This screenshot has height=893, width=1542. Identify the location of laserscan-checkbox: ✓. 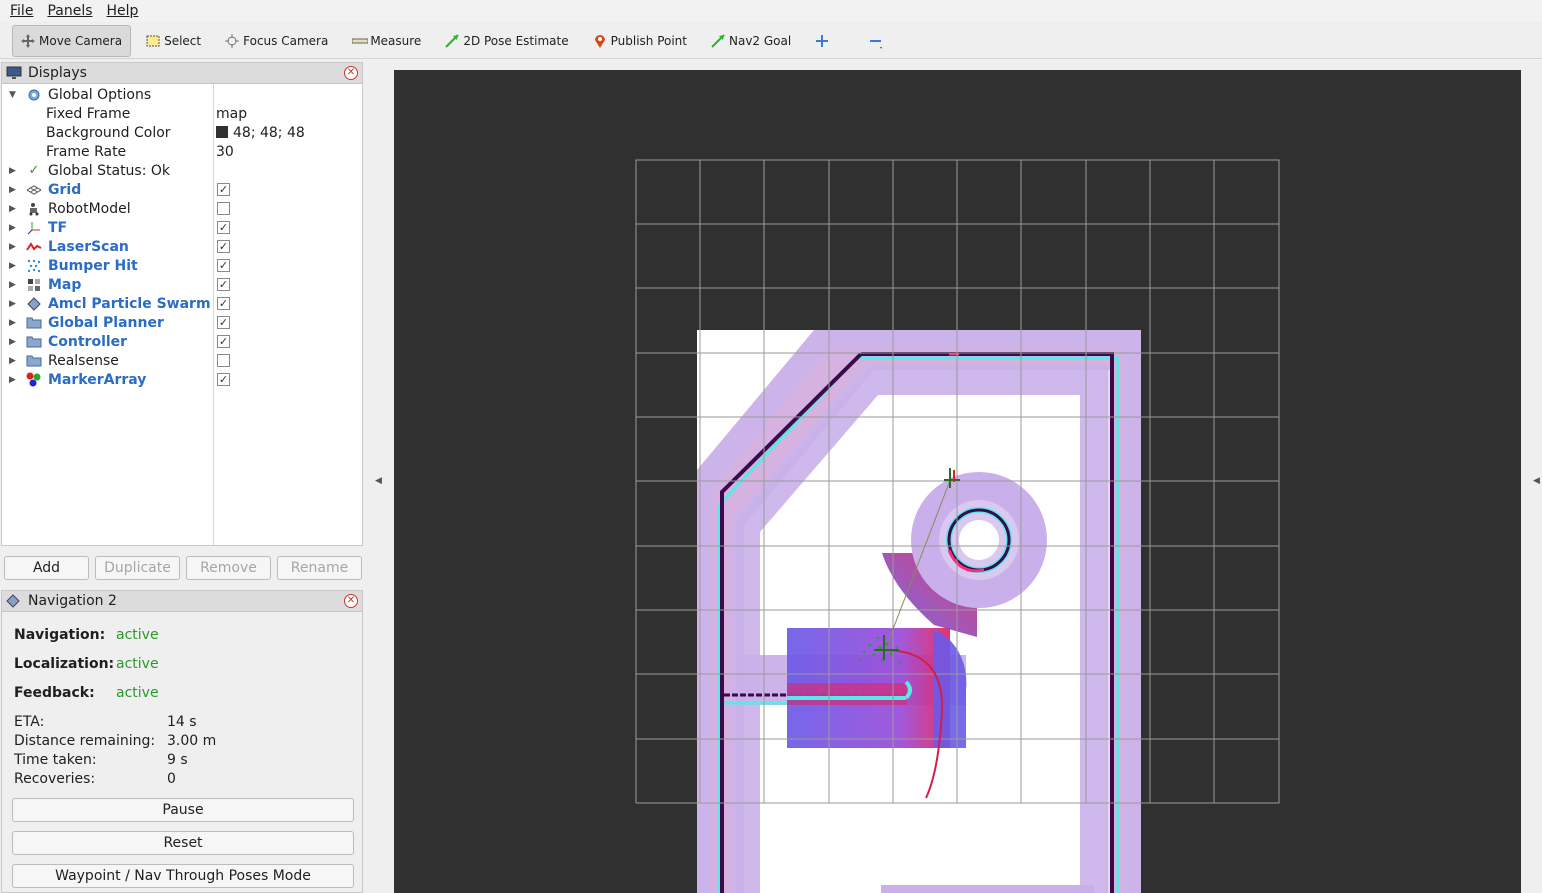
(223, 246).